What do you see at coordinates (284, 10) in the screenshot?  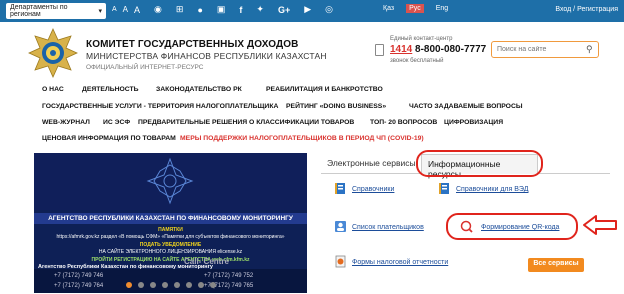 I see `google-plus-icon: G+` at bounding box center [284, 10].